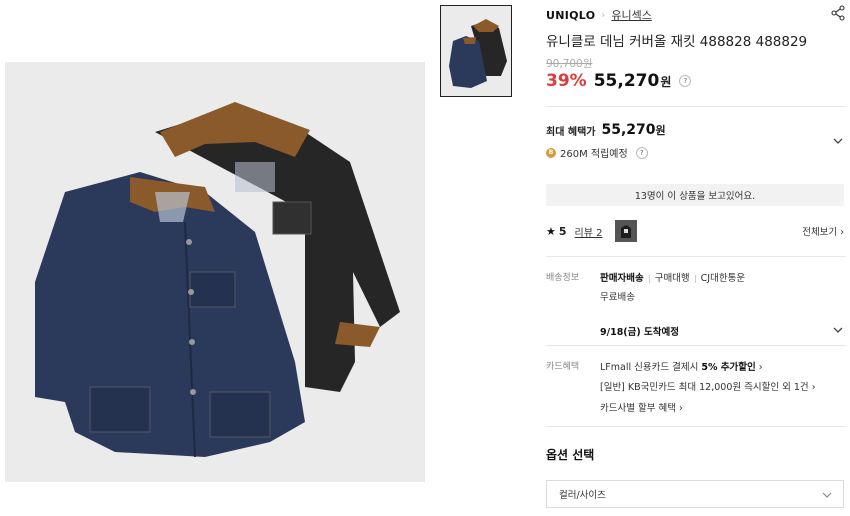 This screenshot has width=850, height=516. I want to click on review-photo-thumbnail, so click(626, 231).